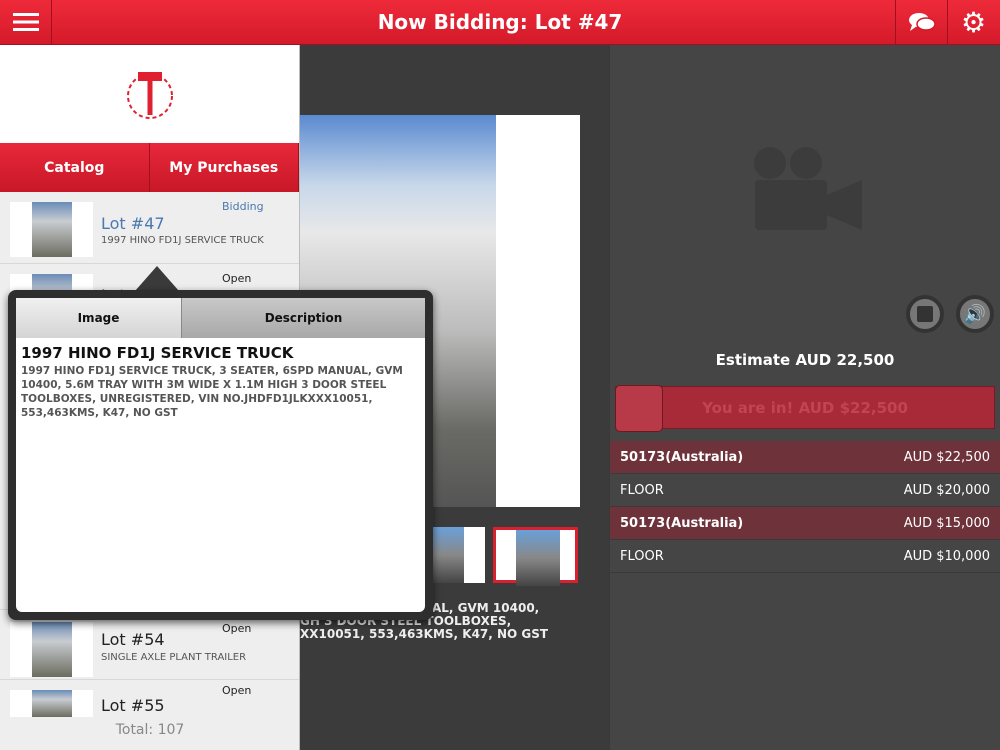 Image resolution: width=1000 pixels, height=750 pixels. What do you see at coordinates (303, 318) in the screenshot?
I see `popover-tab-description: Description` at bounding box center [303, 318].